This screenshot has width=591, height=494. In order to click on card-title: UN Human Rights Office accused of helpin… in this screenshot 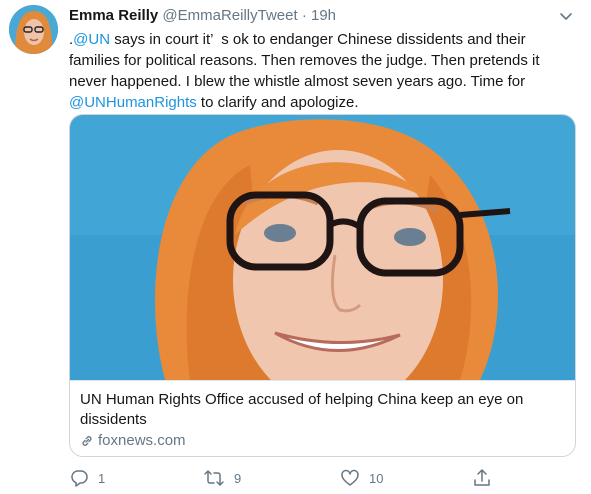, I will do `click(302, 409)`.